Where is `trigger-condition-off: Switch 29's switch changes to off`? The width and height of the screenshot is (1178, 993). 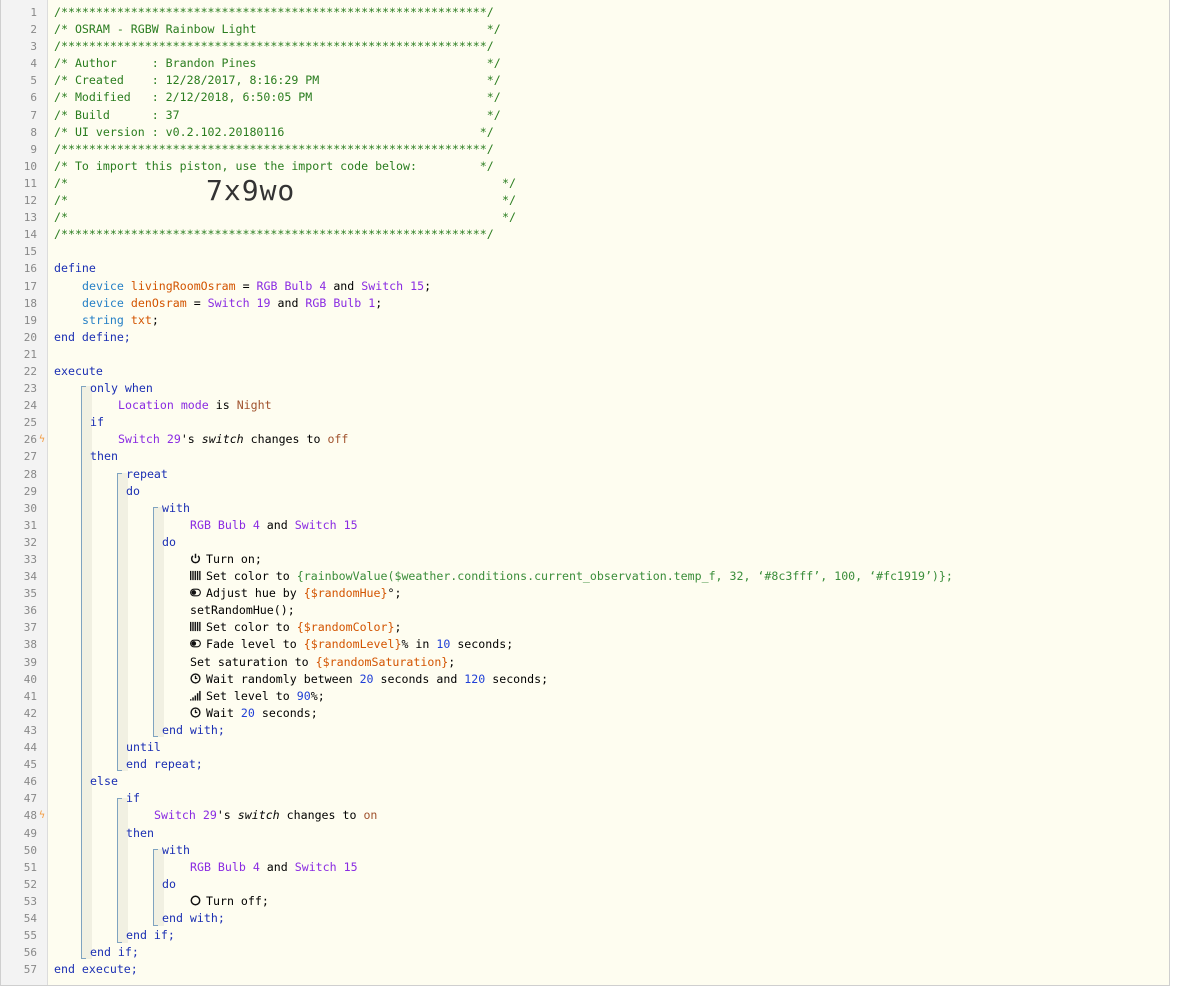
trigger-condition-off: Switch 29's switch changes to off is located at coordinates (233, 439).